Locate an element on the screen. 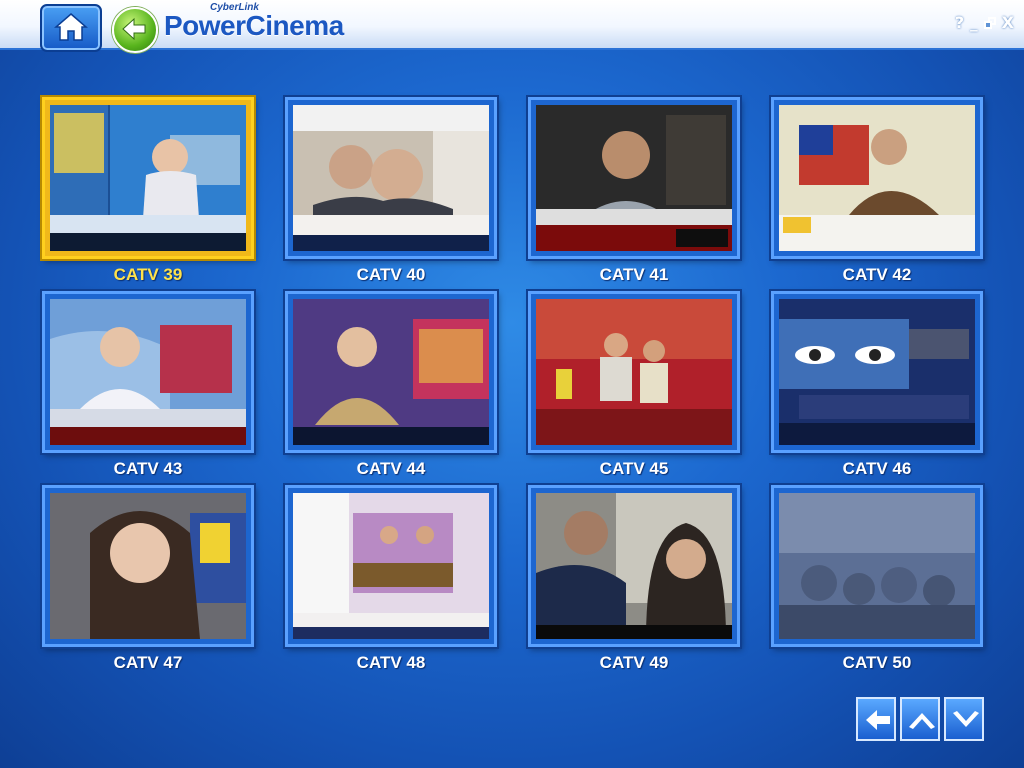 This screenshot has width=1024, height=768. help-button: ? is located at coordinates (959, 23).